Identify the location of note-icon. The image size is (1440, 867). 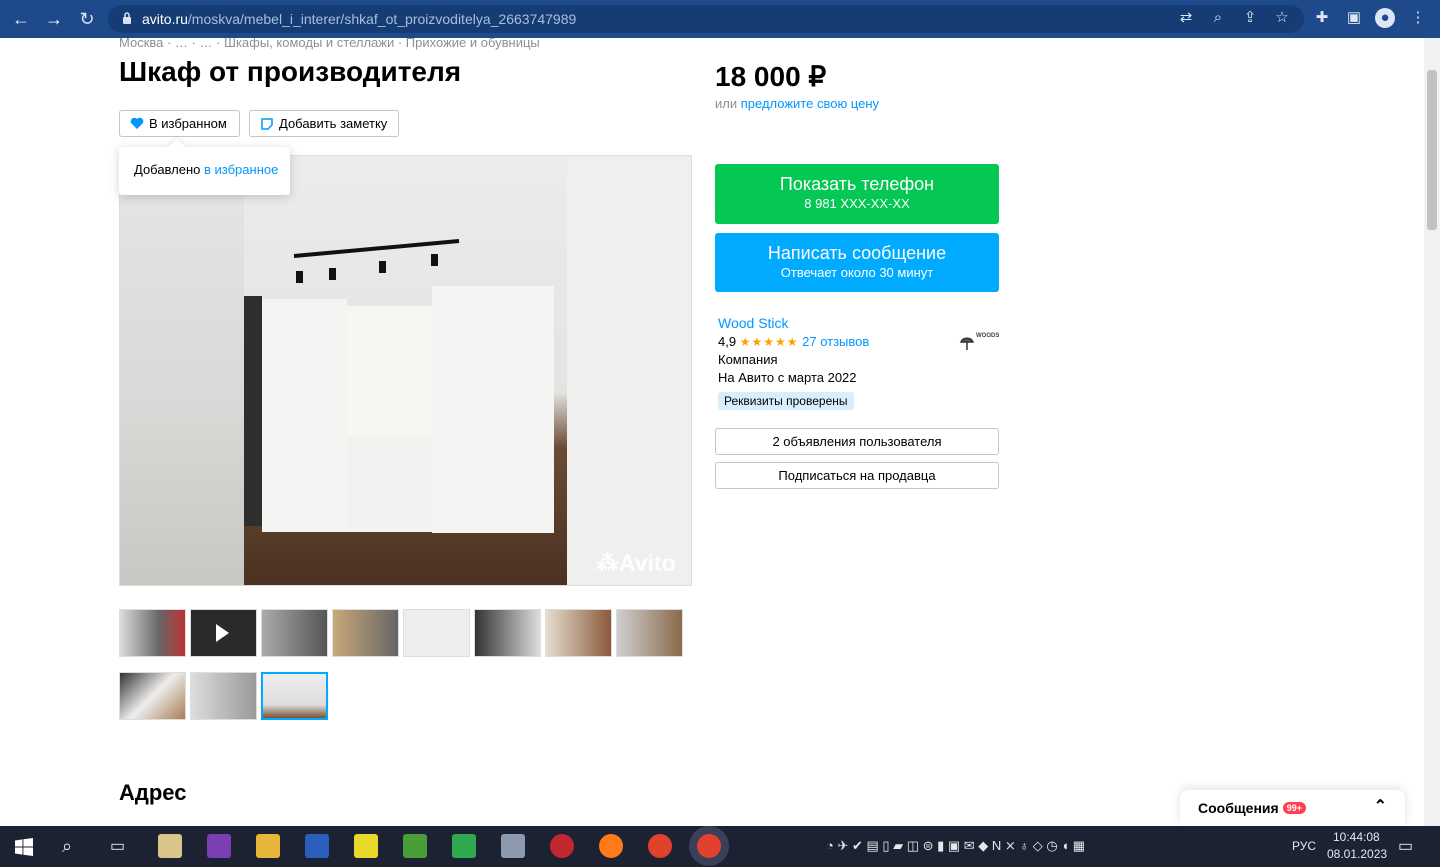
(267, 123).